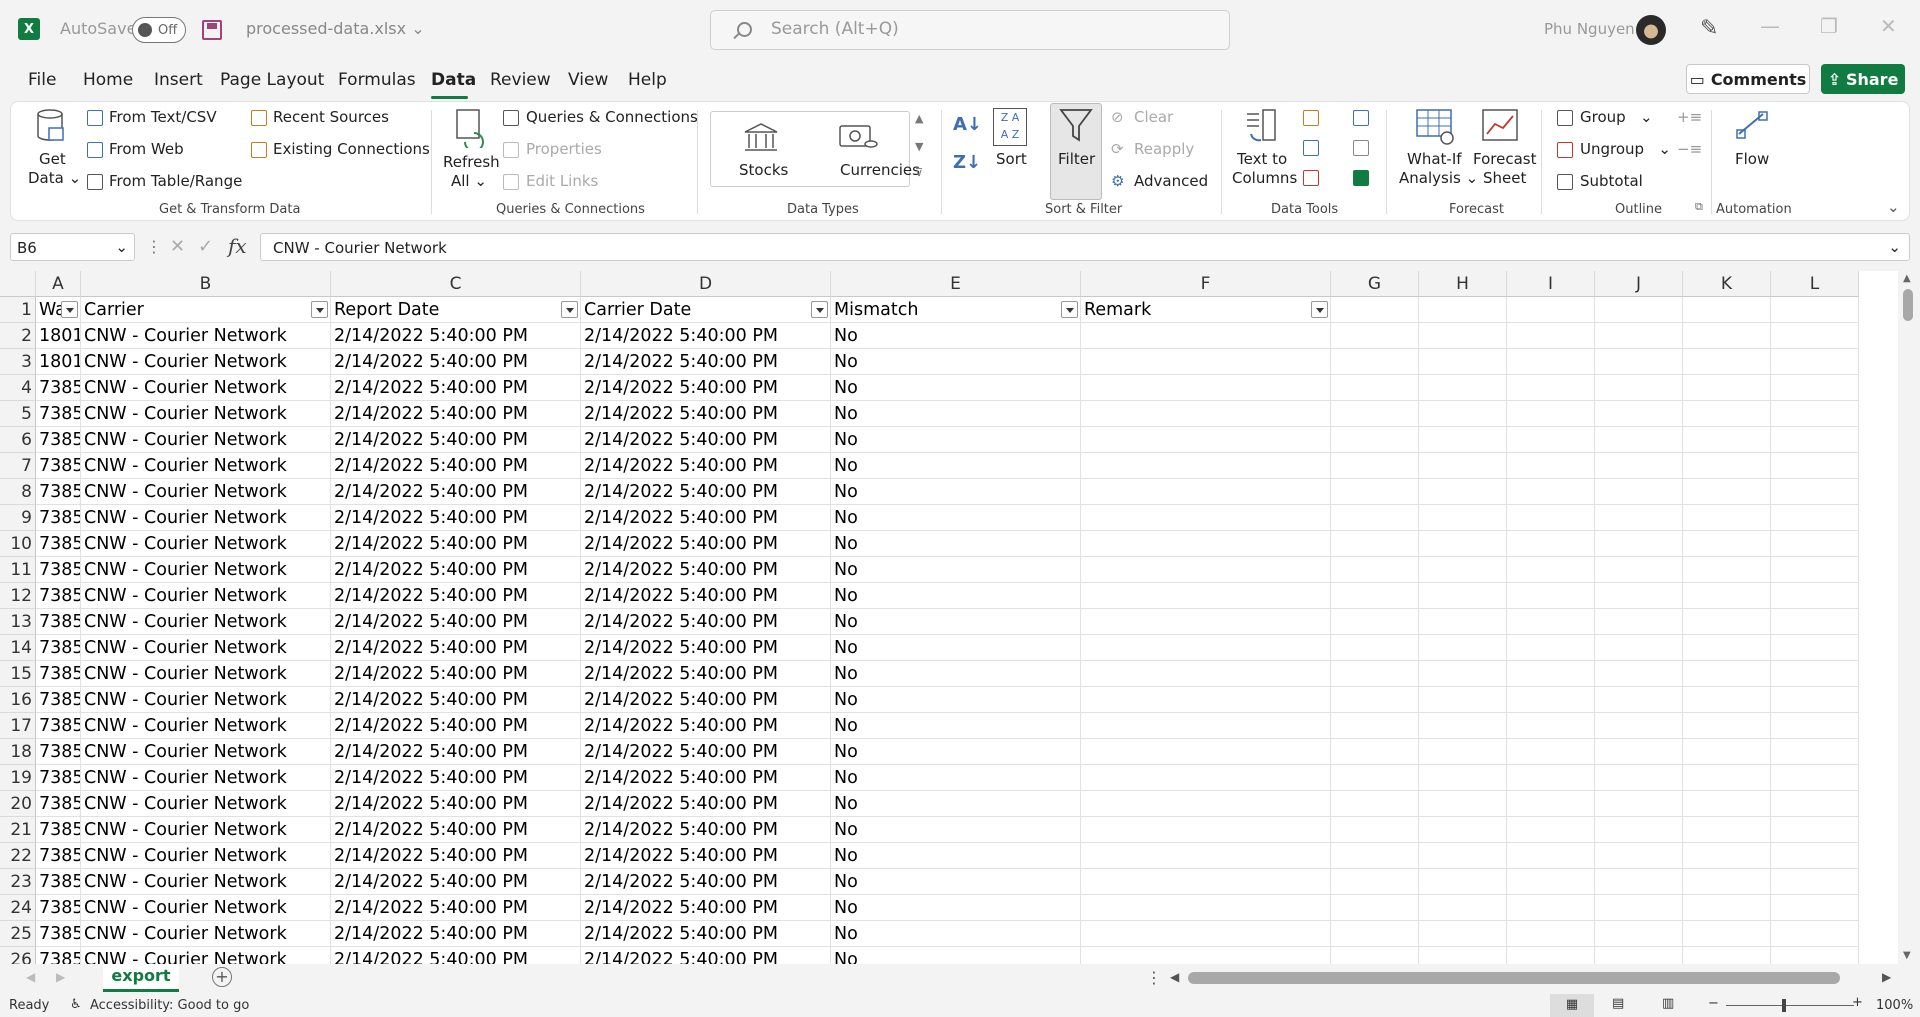  What do you see at coordinates (1815, 284) in the screenshot?
I see `column-header-l: L` at bounding box center [1815, 284].